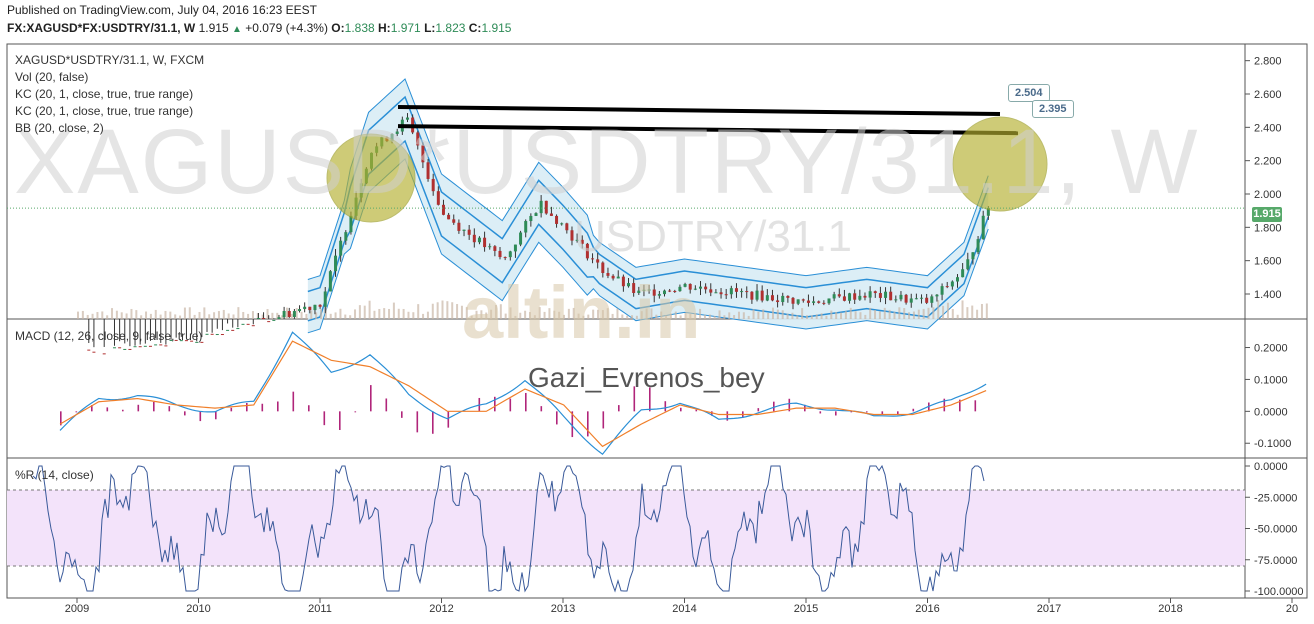  What do you see at coordinates (198, 609) in the screenshot?
I see `time-tick-label: 2010` at bounding box center [198, 609].